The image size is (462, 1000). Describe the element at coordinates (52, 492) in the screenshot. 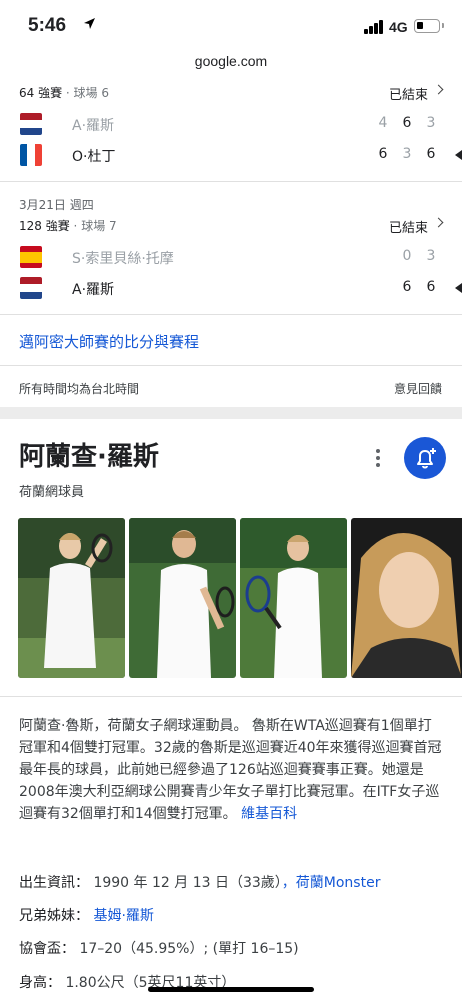

I see `entity-subtitle: 荷蘭網球員` at that location.